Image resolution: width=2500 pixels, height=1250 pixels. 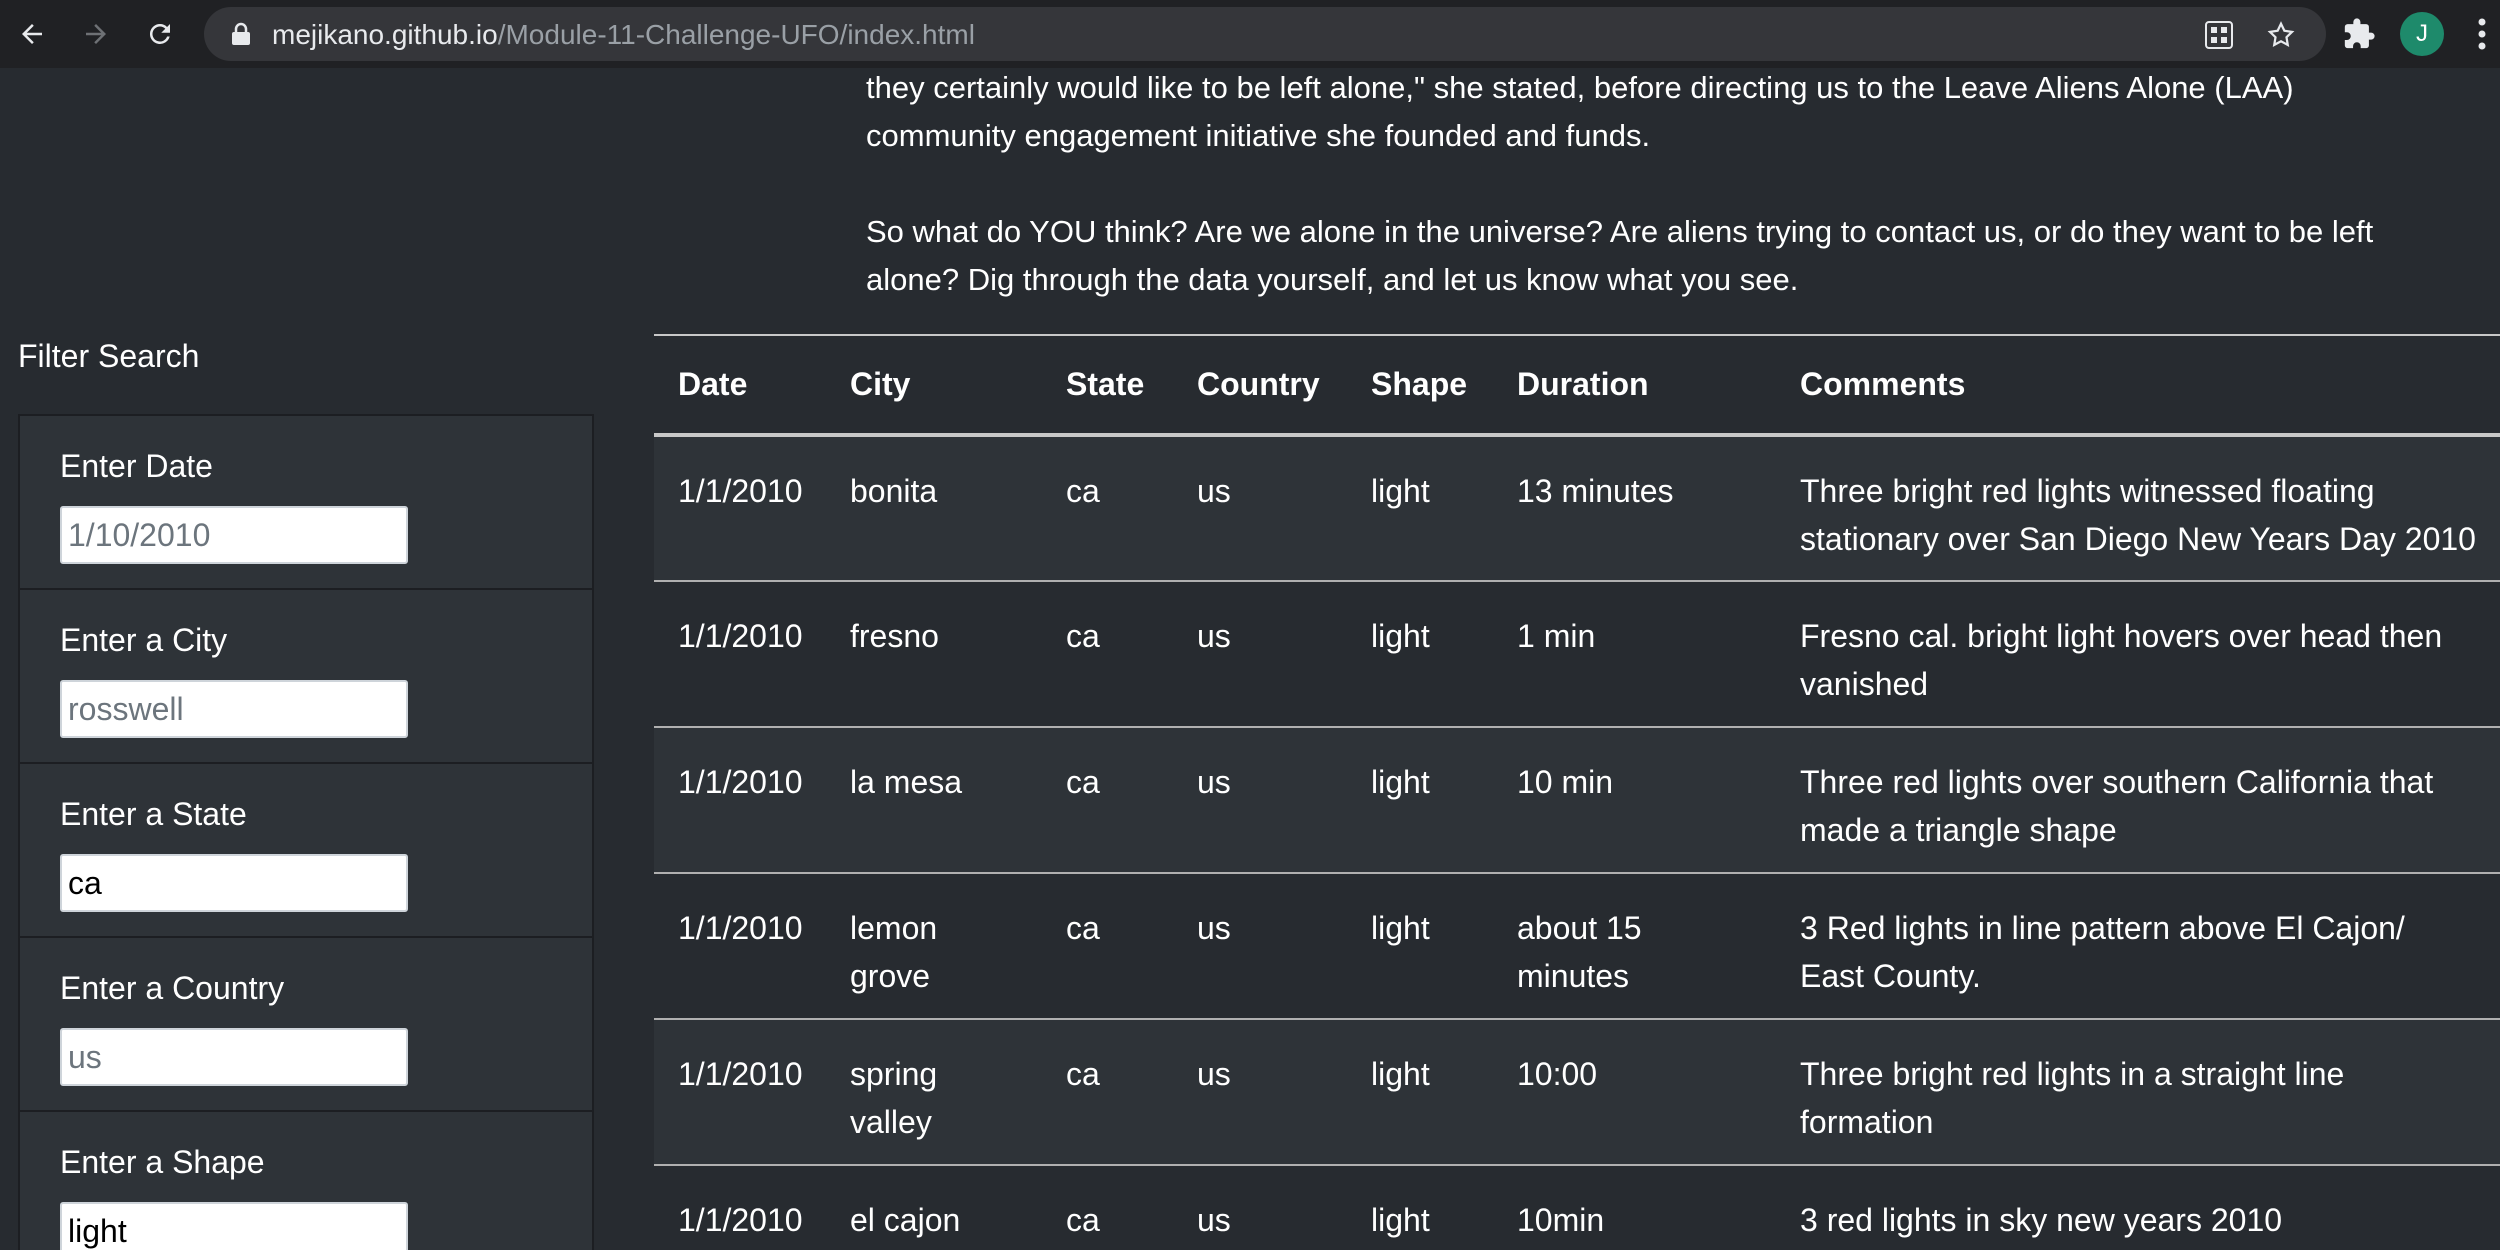 What do you see at coordinates (234, 709) in the screenshot?
I see `city-filter-input` at bounding box center [234, 709].